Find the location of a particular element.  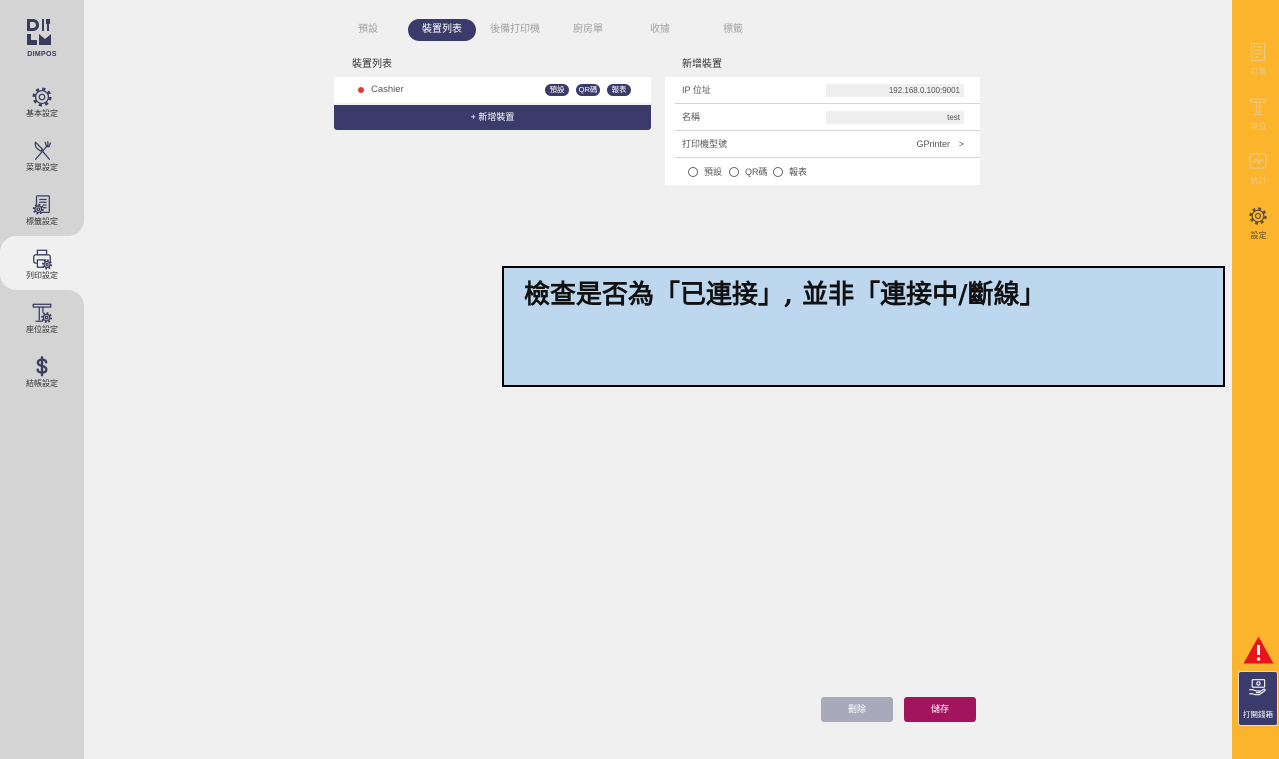

radio-default is located at coordinates (693, 172).